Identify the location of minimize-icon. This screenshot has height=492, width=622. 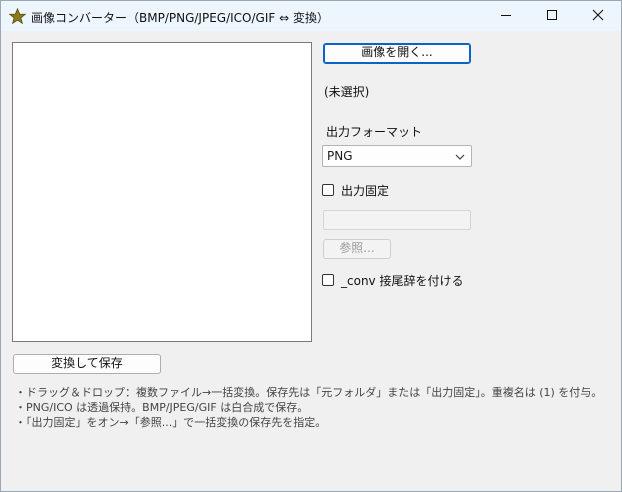
(506, 16).